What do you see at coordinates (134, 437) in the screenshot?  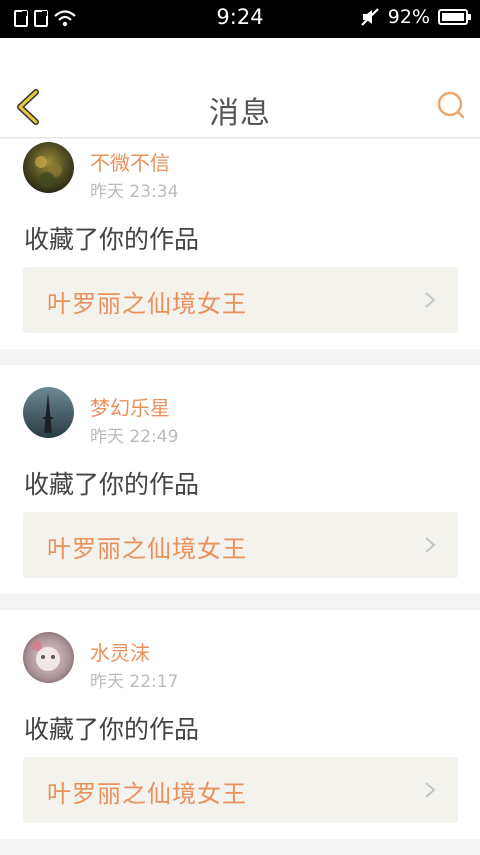 I see `message-time: 昨天 22:49` at bounding box center [134, 437].